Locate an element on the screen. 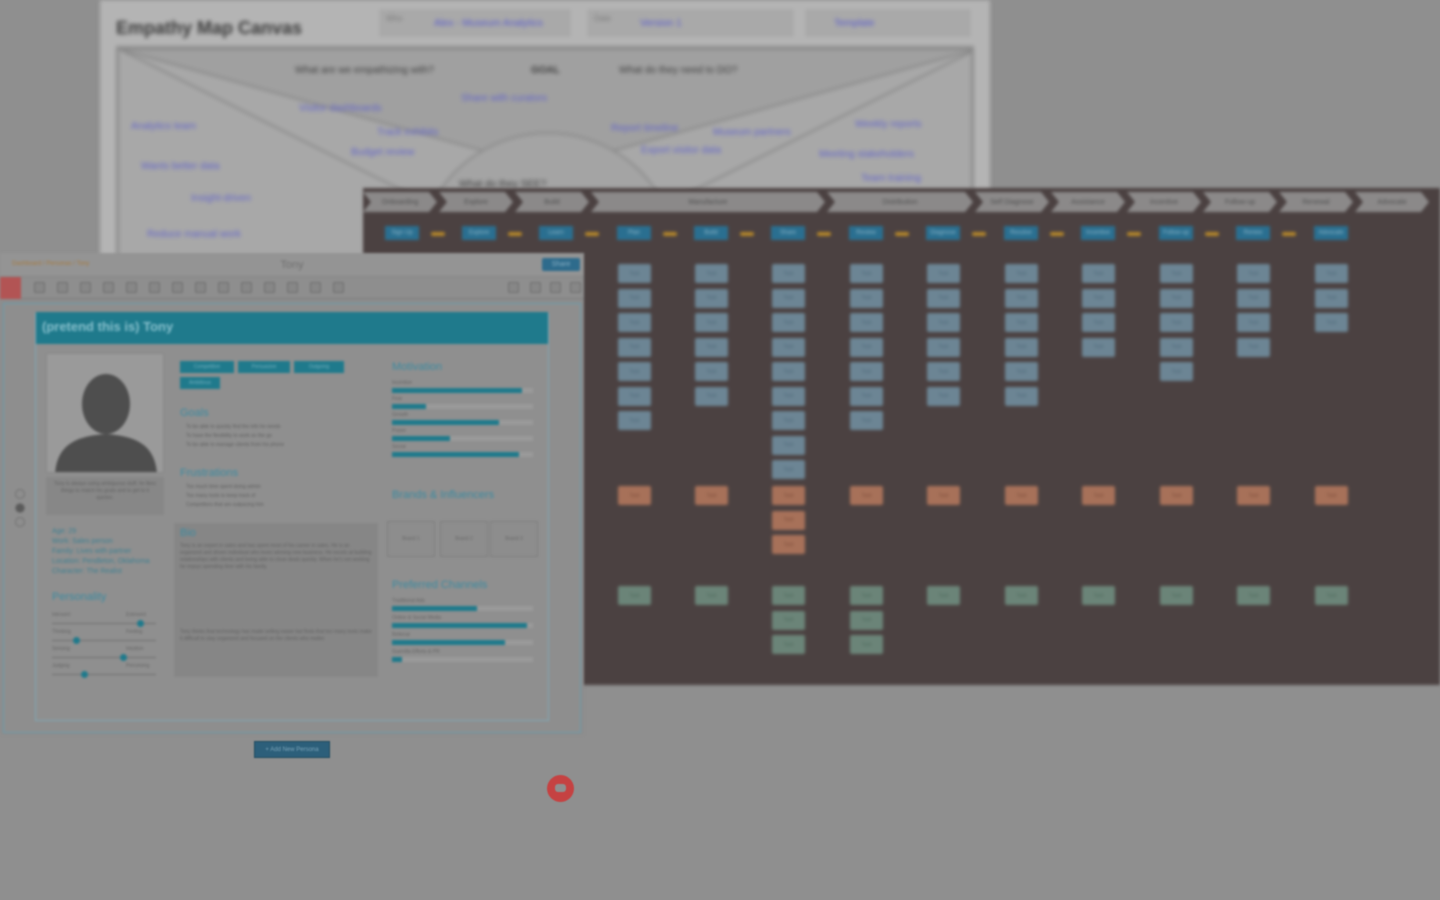 The image size is (1440, 900). trait-tag: Outgoing is located at coordinates (319, 367).